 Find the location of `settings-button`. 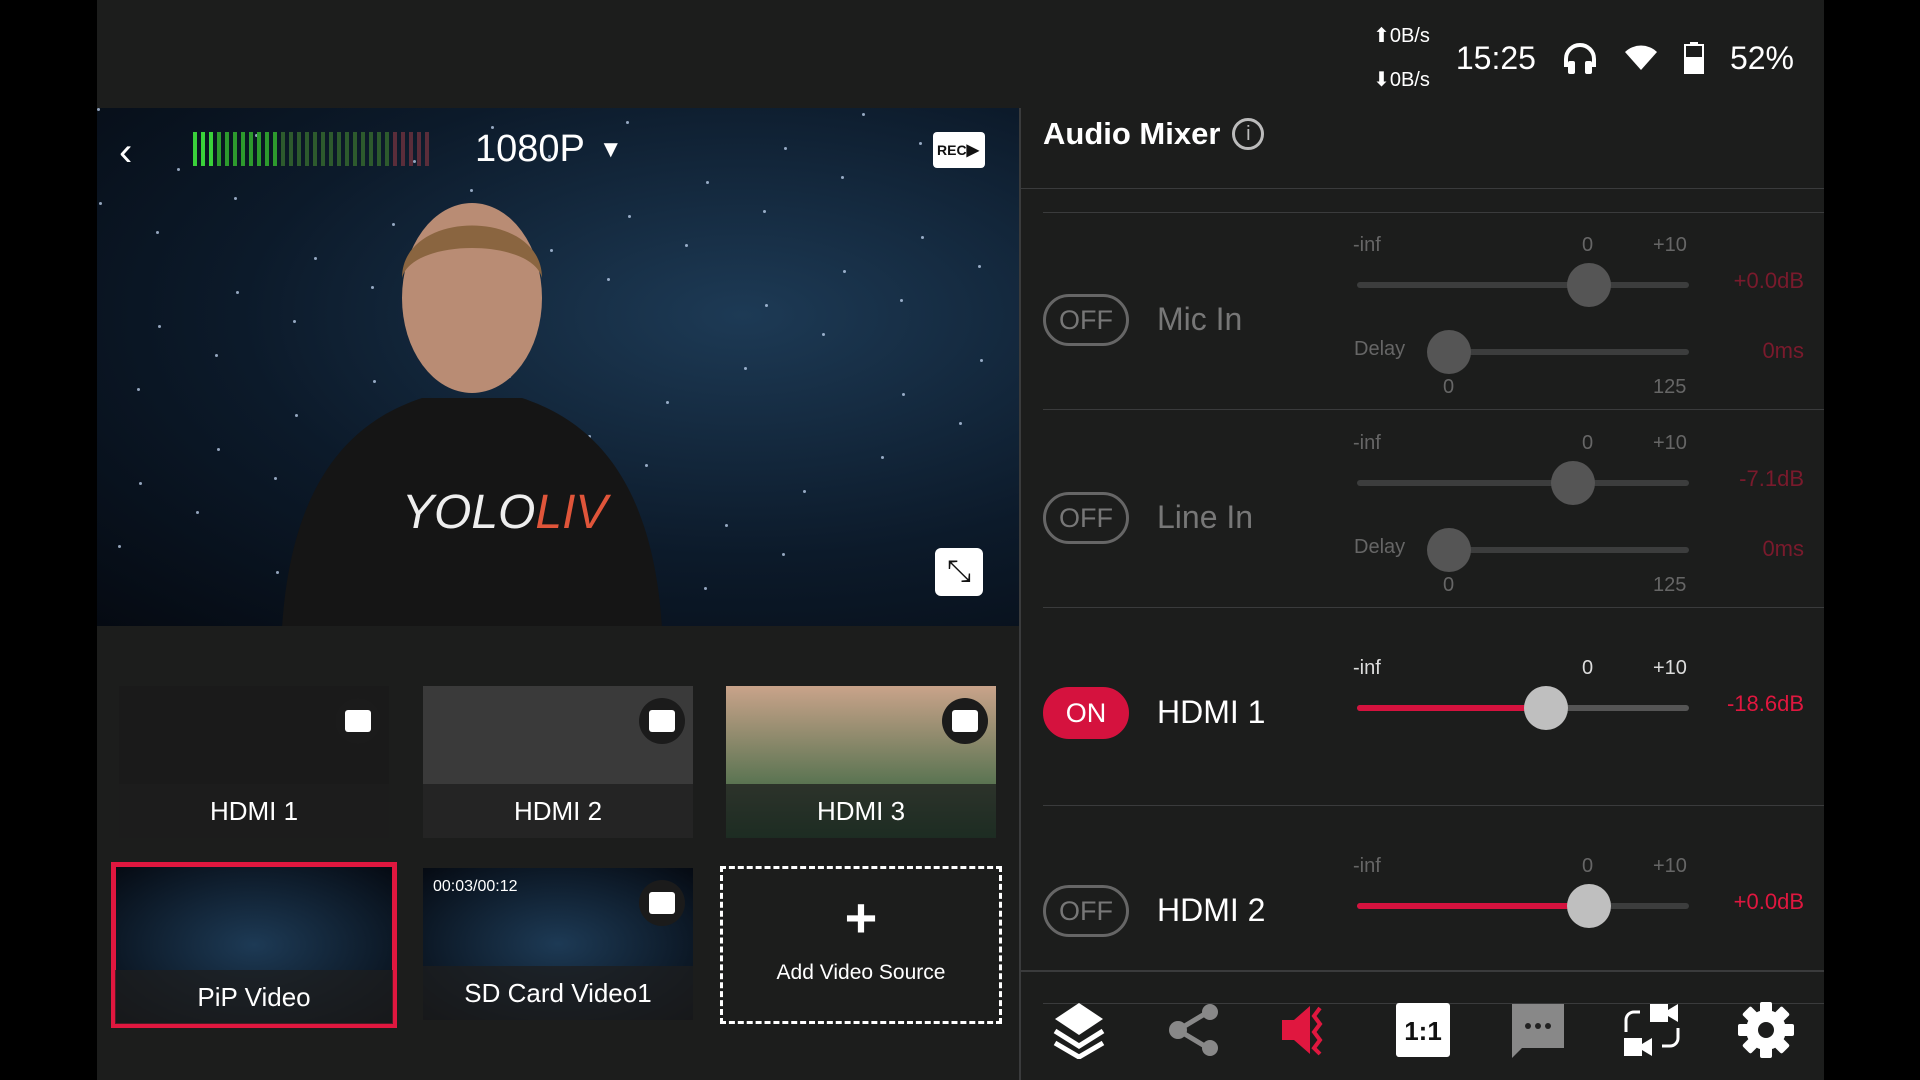

settings-button is located at coordinates (1766, 1030).